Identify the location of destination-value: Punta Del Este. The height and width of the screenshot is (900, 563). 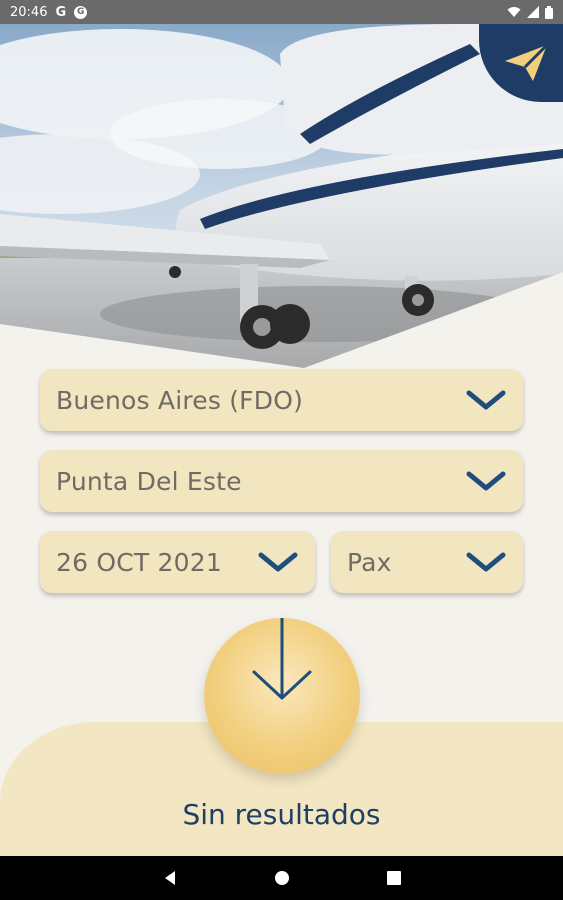
(149, 481).